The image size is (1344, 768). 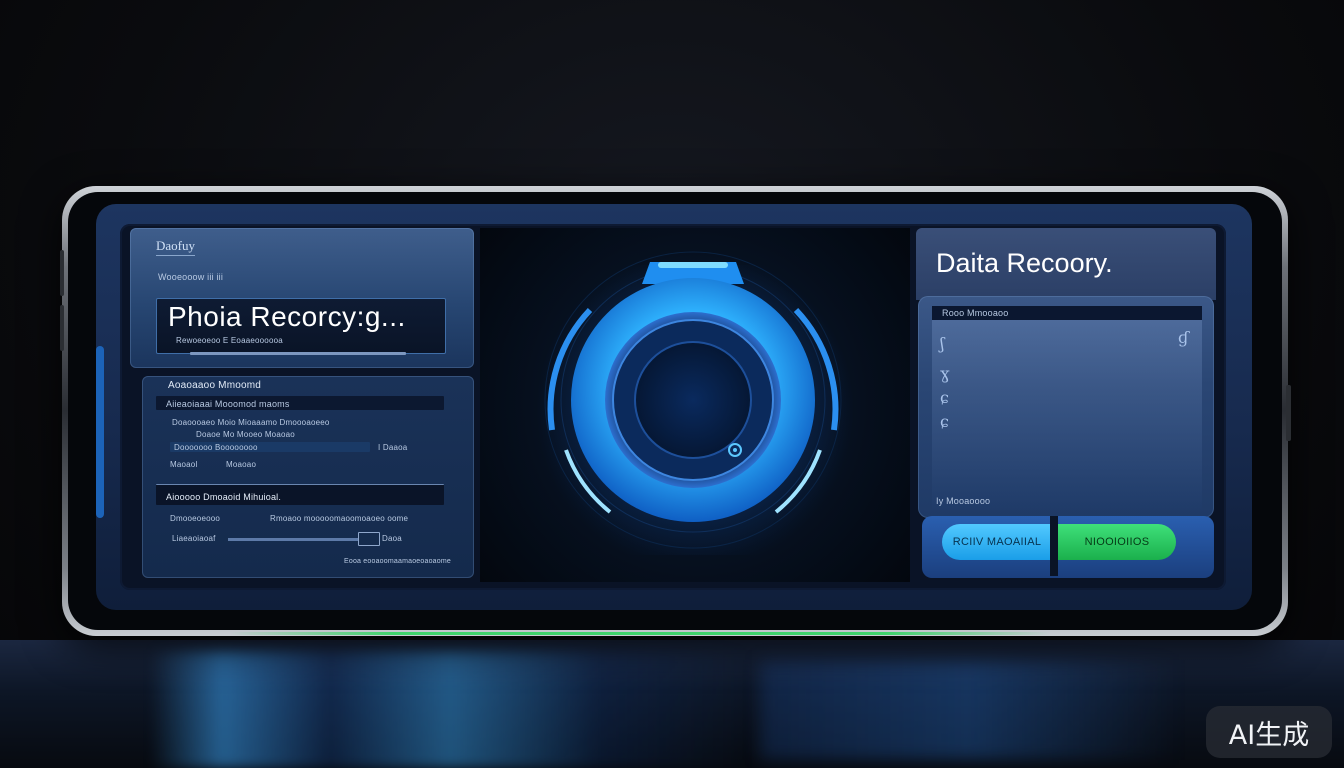 I want to click on option-row-4a: Maoaol, so click(x=184, y=464).